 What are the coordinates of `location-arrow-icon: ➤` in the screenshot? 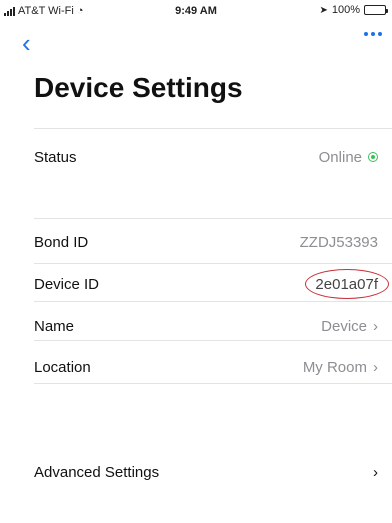 It's located at (323, 10).